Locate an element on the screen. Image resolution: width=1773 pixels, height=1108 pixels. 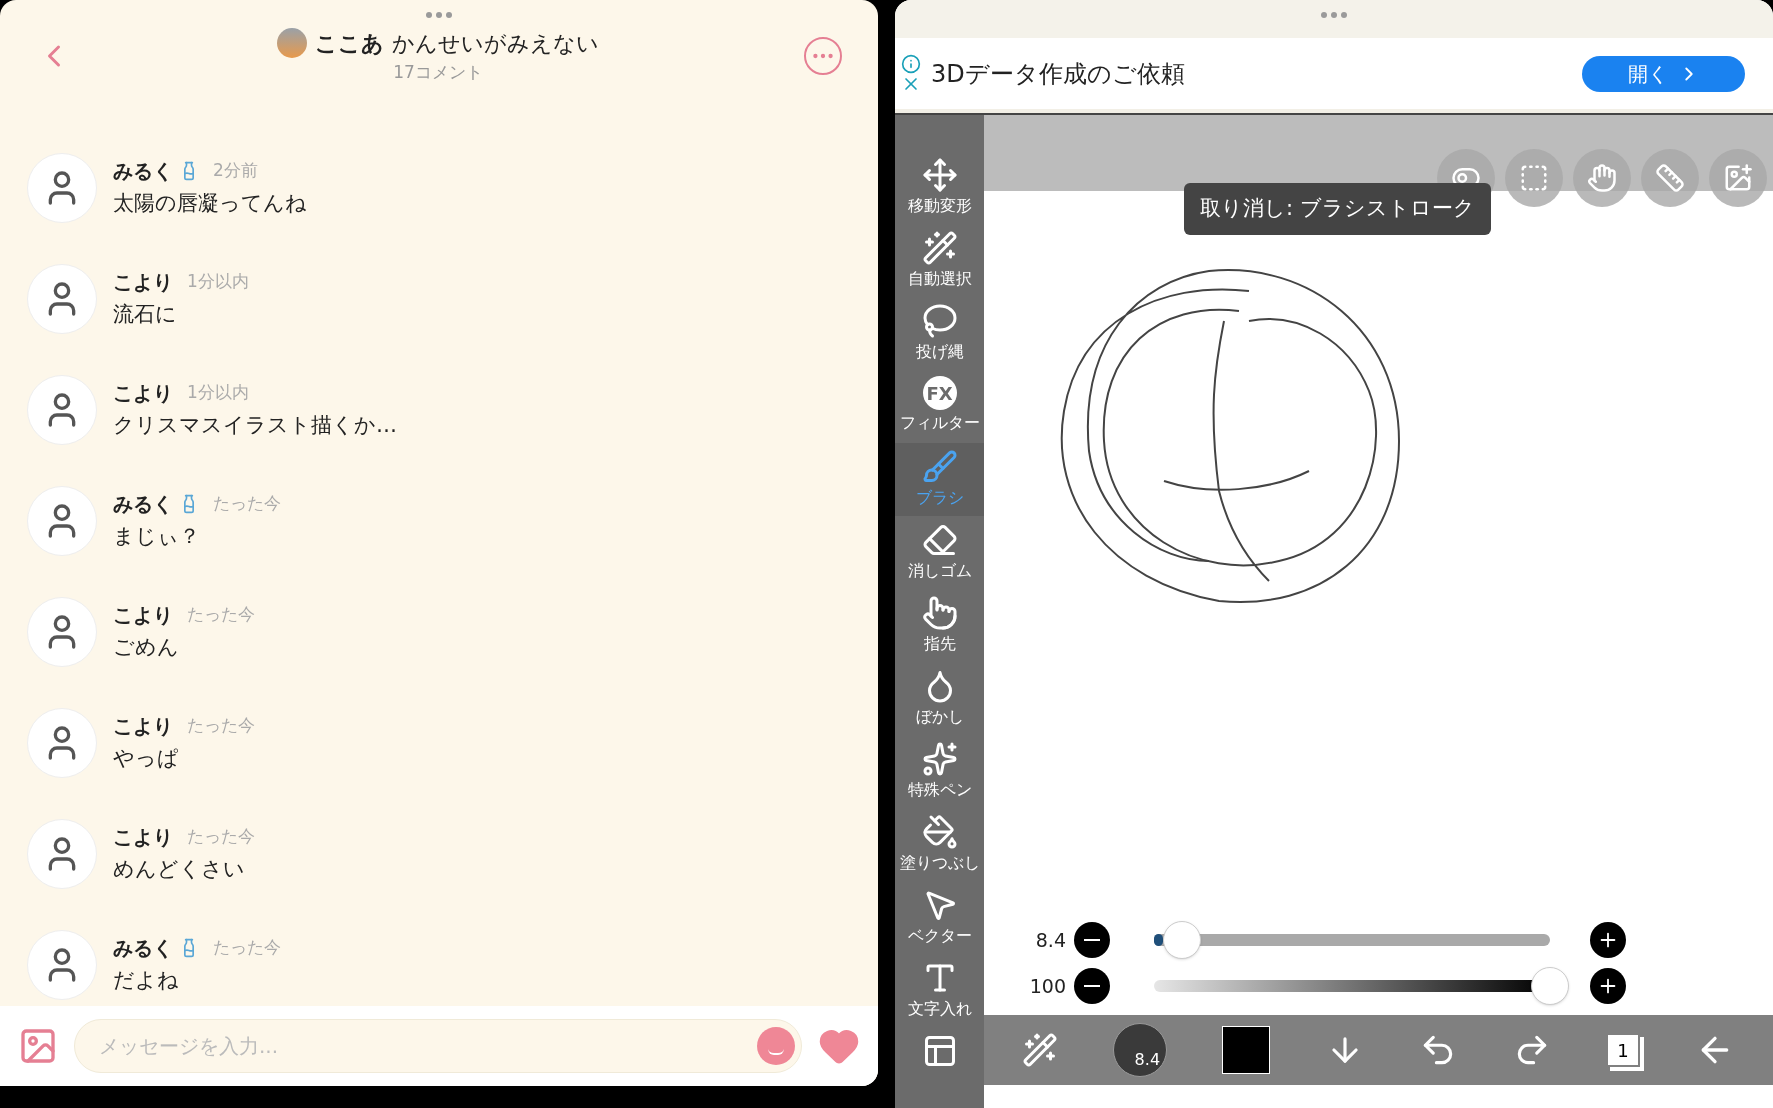
tool-button: 自動選択 is located at coordinates (939, 260).